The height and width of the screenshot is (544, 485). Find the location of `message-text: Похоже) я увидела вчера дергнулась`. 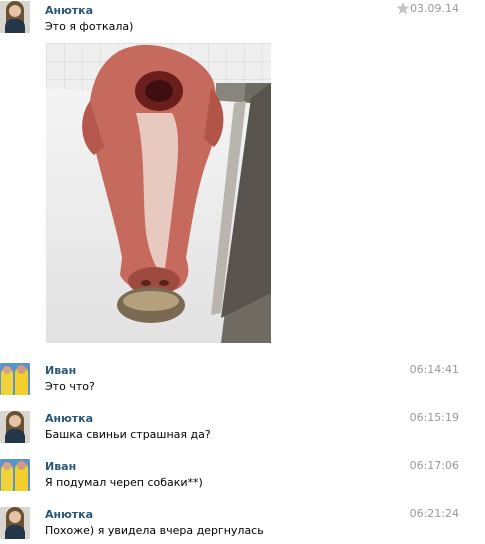

message-text: Похоже) я увидела вчера дергнулась is located at coordinates (154, 530).